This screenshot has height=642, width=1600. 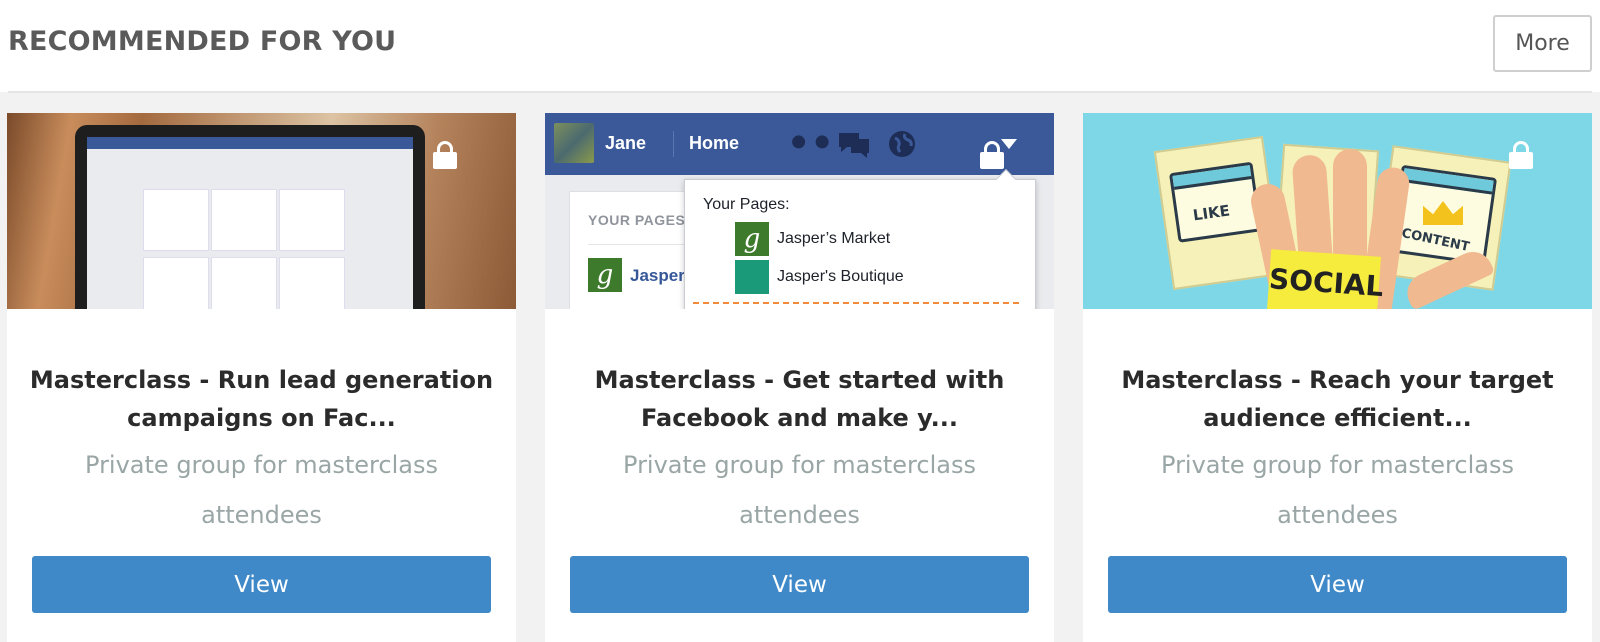 I want to click on home-link: Home, so click(x=714, y=143).